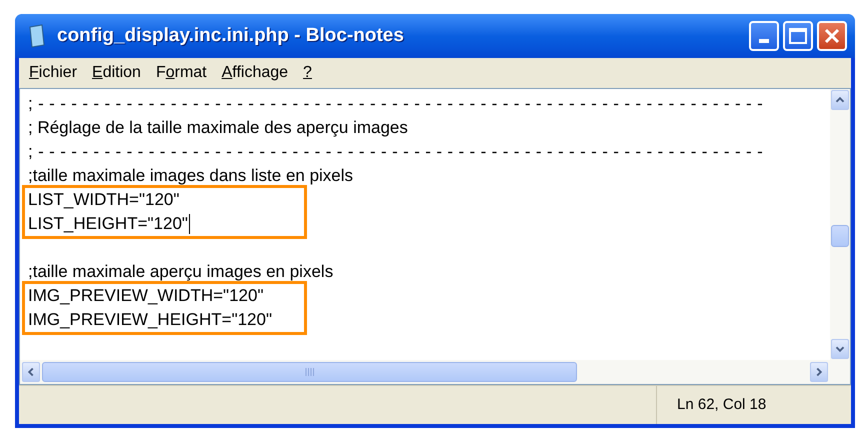 Image resolution: width=865 pixels, height=437 pixels. I want to click on close-icon, so click(832, 36).